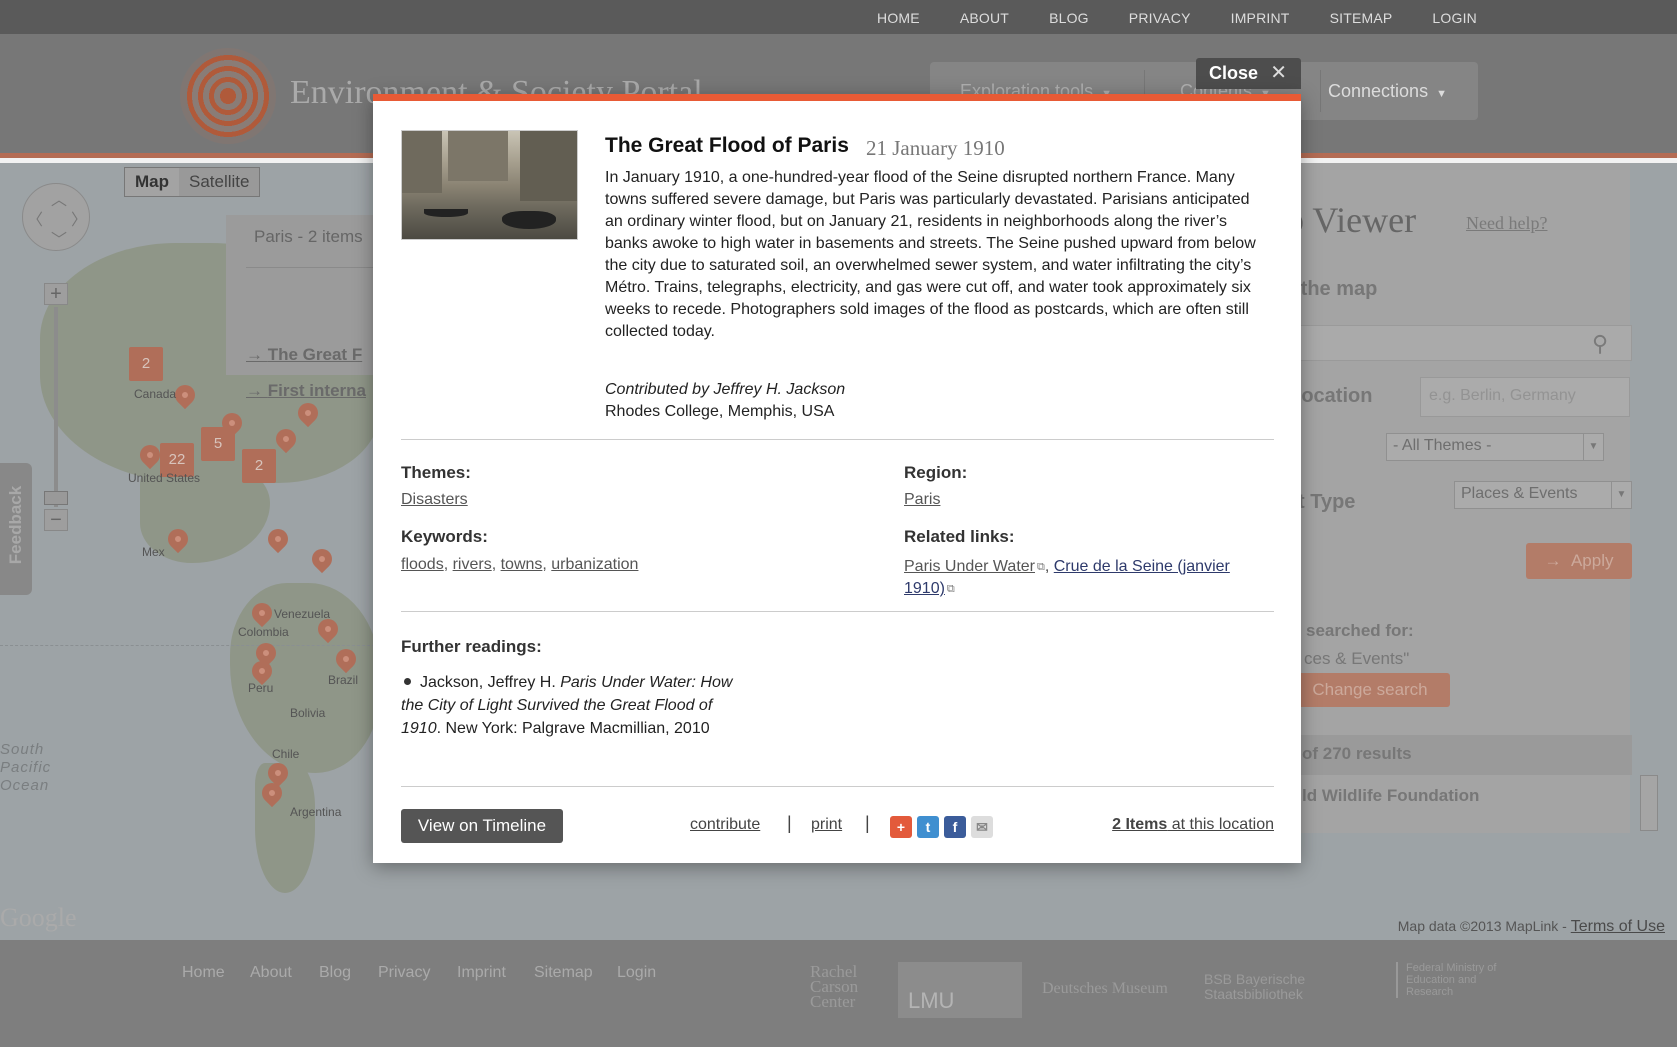 The width and height of the screenshot is (1677, 1047). What do you see at coordinates (563, 973) in the screenshot?
I see `footer-sitemap-link: Sitemap` at bounding box center [563, 973].